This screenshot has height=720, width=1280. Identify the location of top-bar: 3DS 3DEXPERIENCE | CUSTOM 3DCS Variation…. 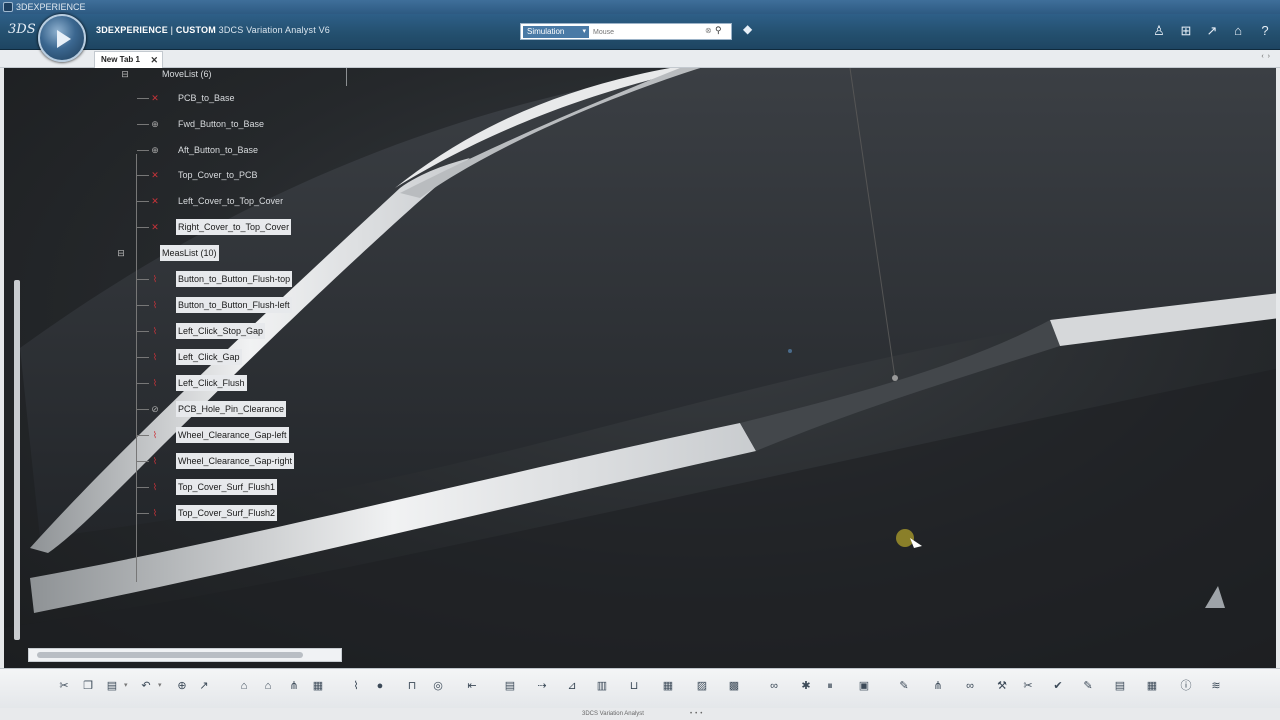
(640, 32).